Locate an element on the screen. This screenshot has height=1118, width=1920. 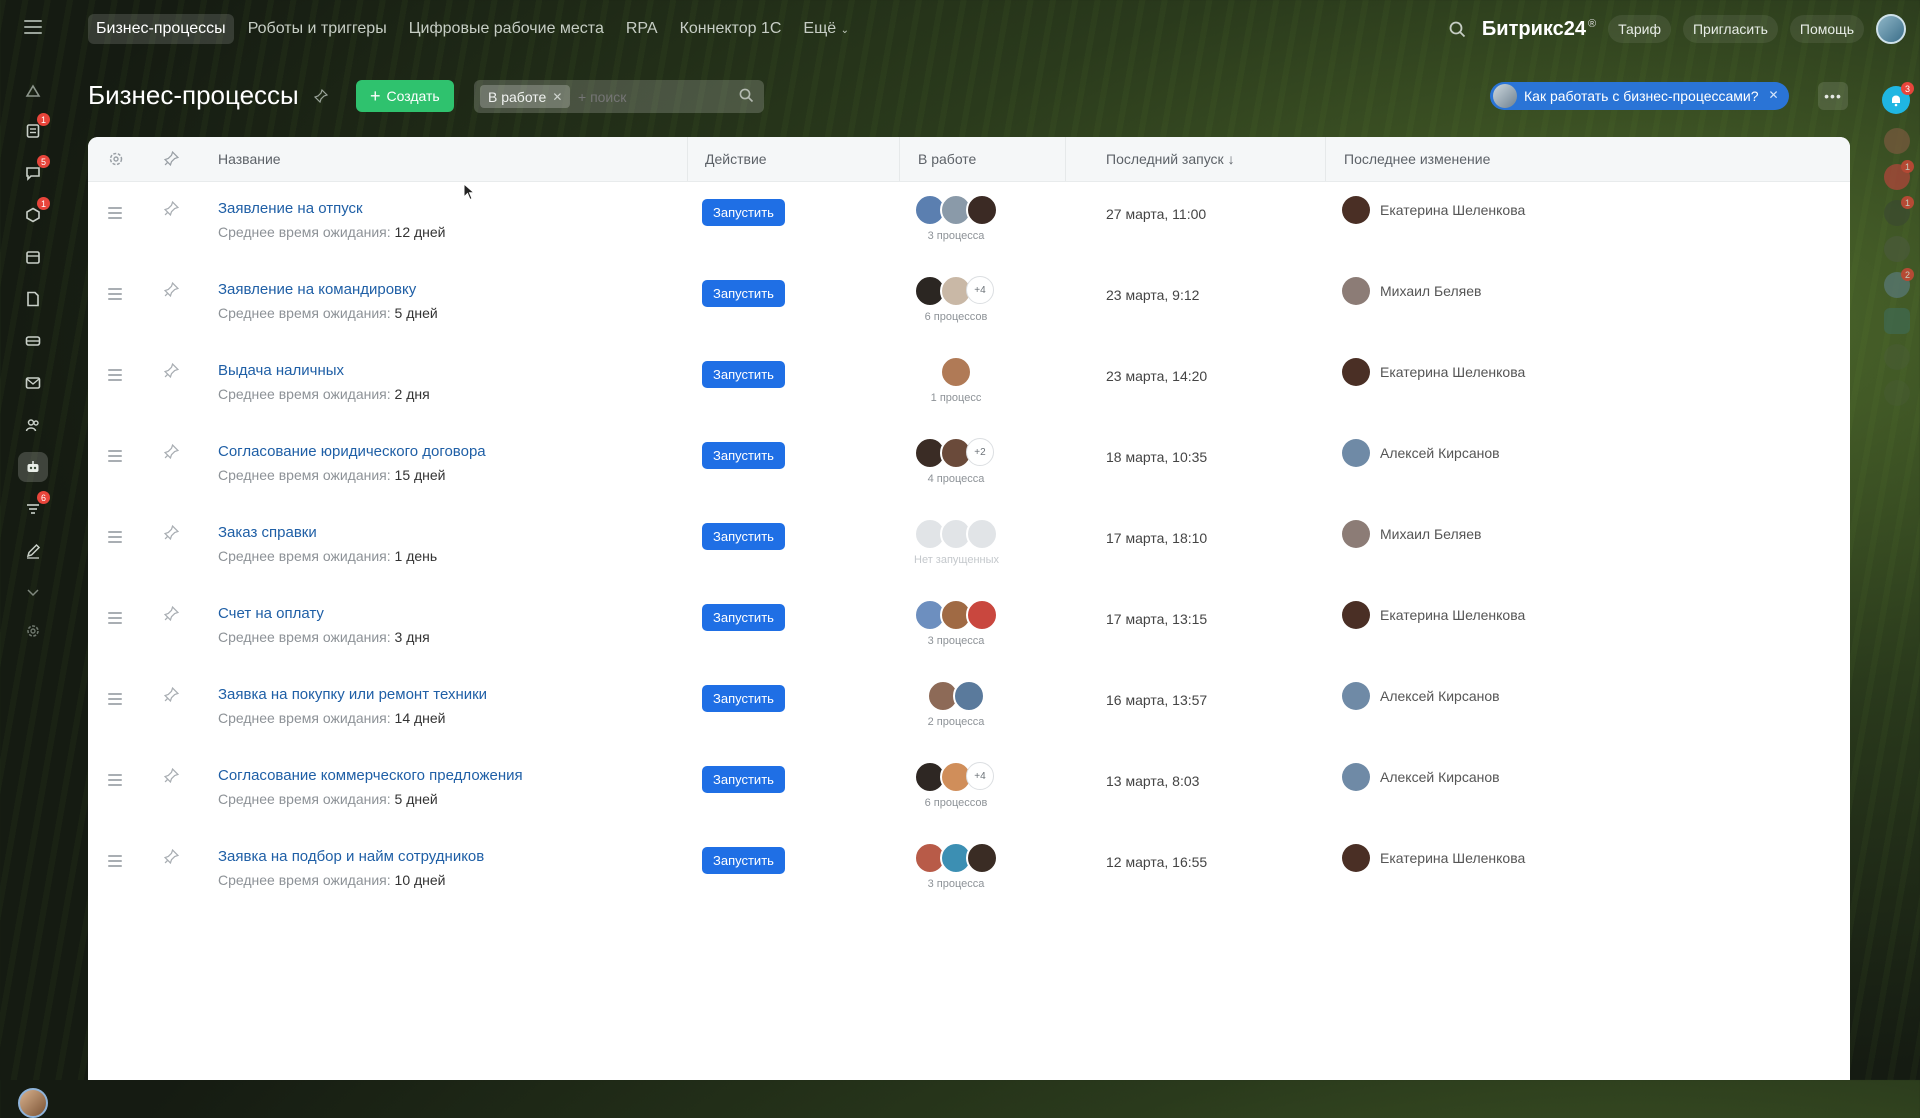
sites-icon: 6 is located at coordinates (34, 507).